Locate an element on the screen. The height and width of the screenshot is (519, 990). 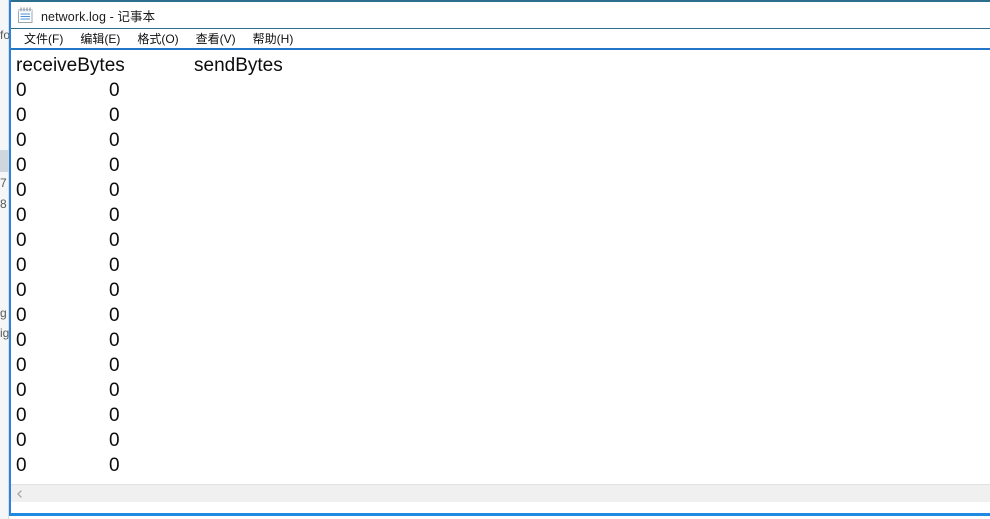
notepad-icon is located at coordinates (25, 15).